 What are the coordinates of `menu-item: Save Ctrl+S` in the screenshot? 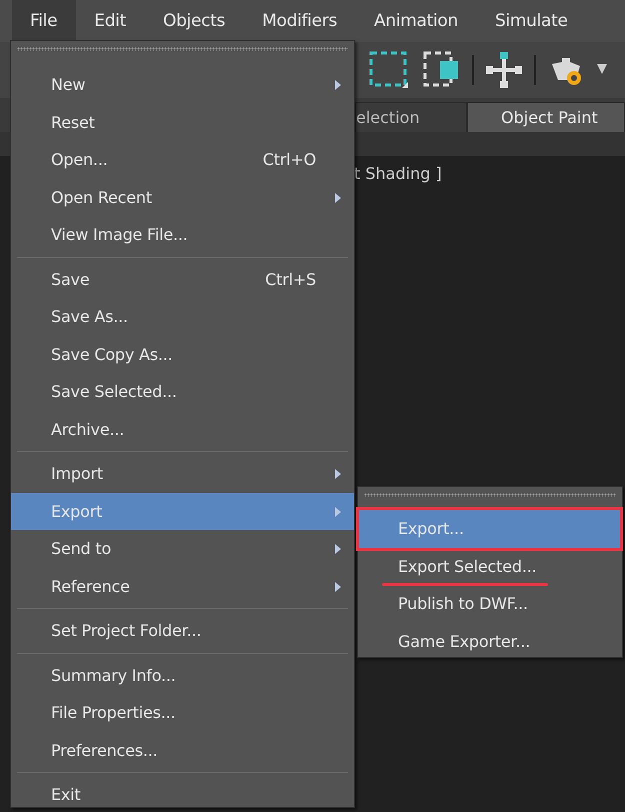 It's located at (182, 279).